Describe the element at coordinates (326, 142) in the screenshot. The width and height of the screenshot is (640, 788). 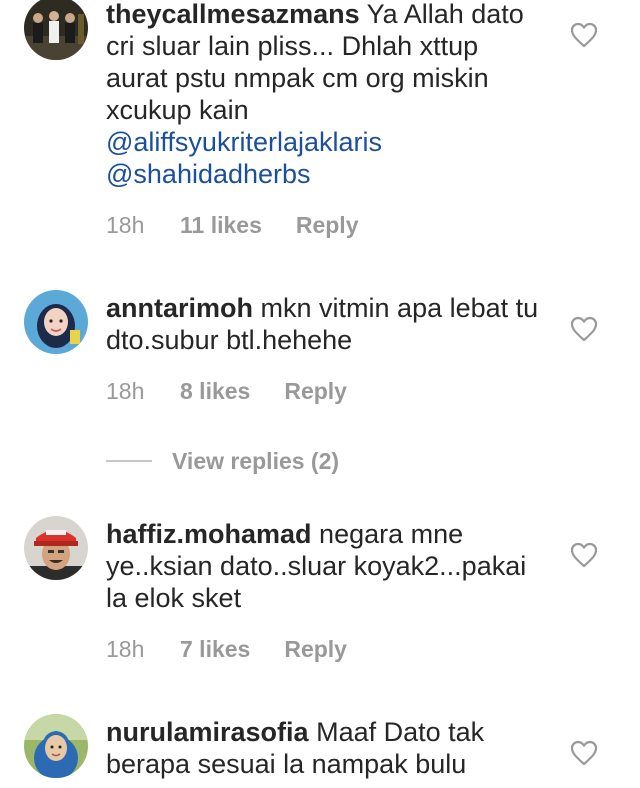
I see `mention-link: @aliffsyukriterlajaklaris` at that location.